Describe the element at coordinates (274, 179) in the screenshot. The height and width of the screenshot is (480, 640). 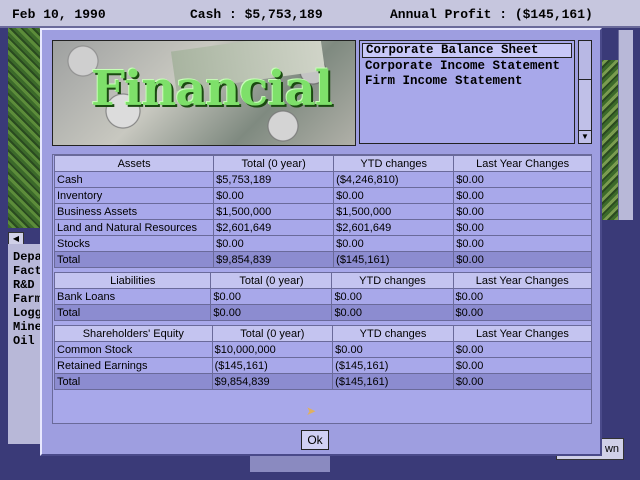
I see `total-cell: $5,753,189` at that location.